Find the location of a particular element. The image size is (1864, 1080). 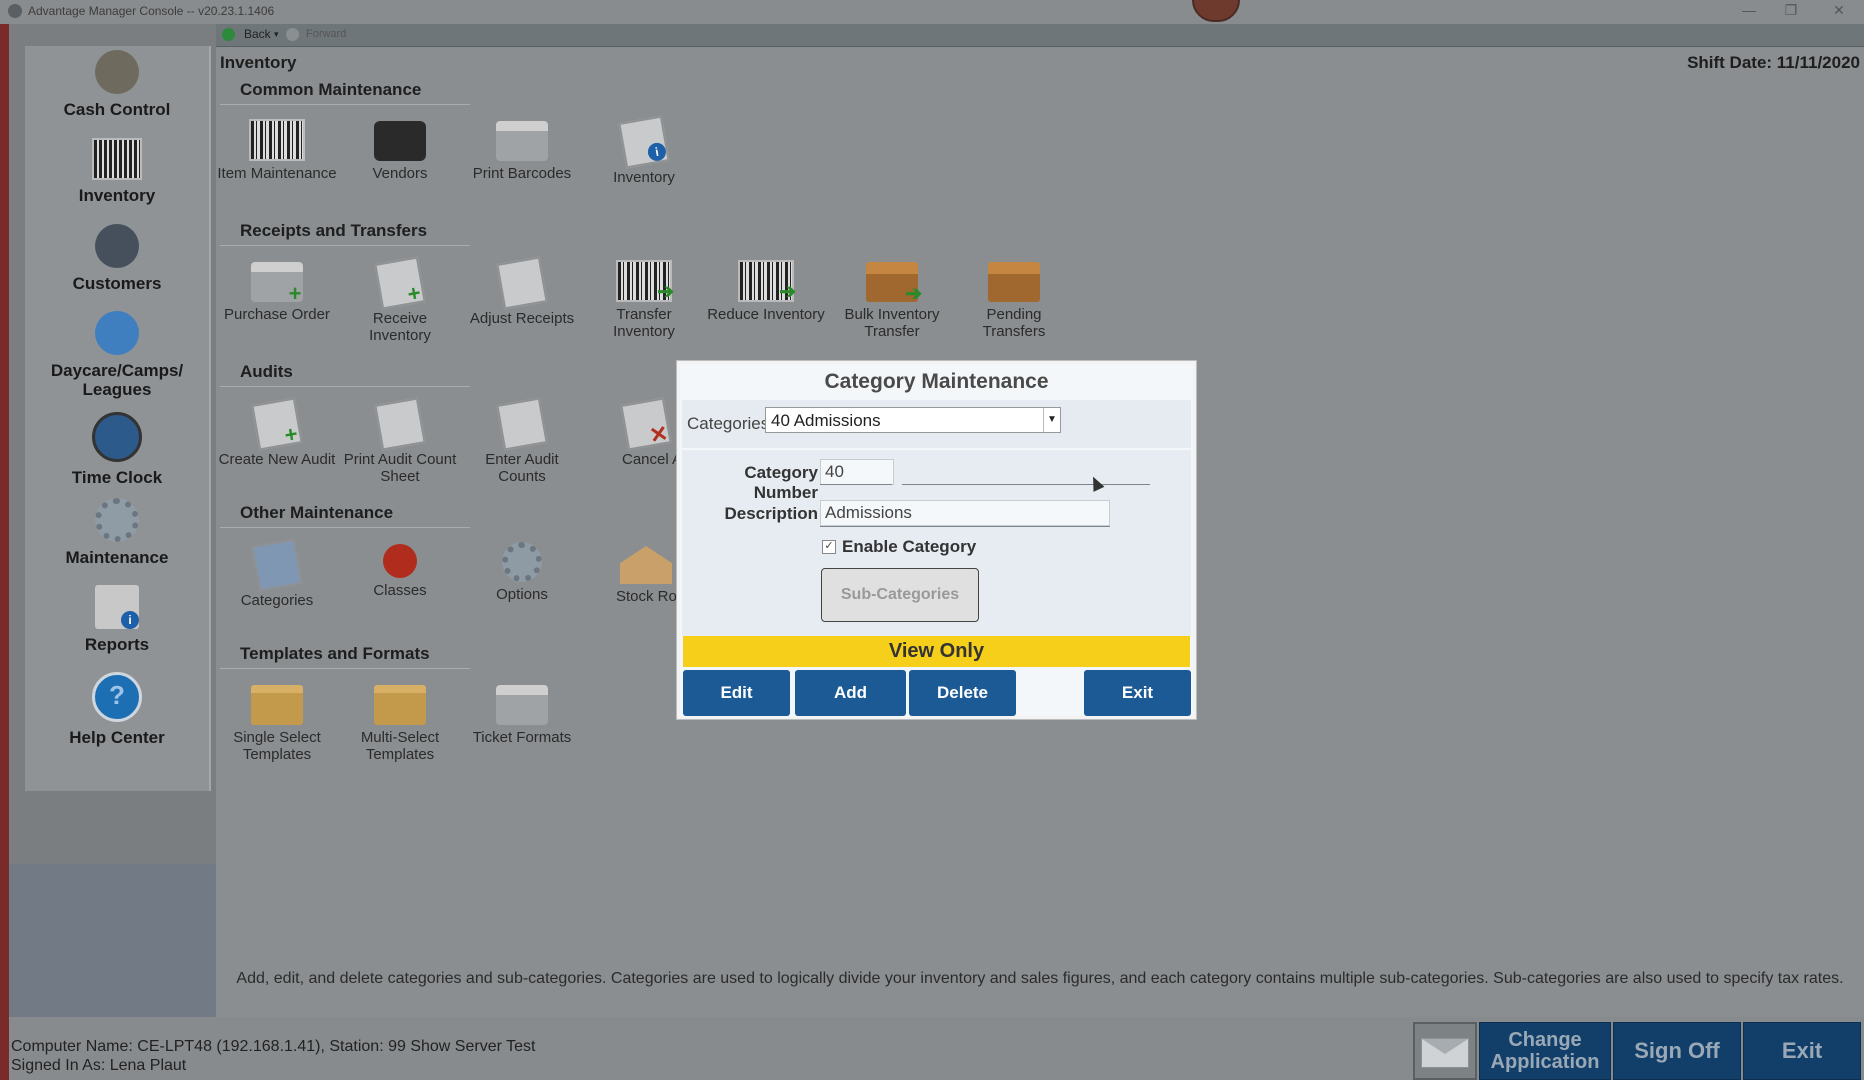

tile-enter-audit-counts: Enter Audit Counts is located at coordinates (522, 440).